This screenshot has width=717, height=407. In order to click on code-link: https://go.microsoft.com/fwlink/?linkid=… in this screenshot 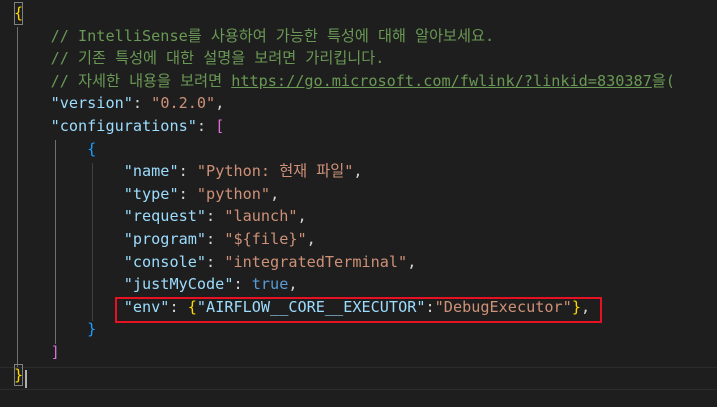, I will do `click(441, 81)`.